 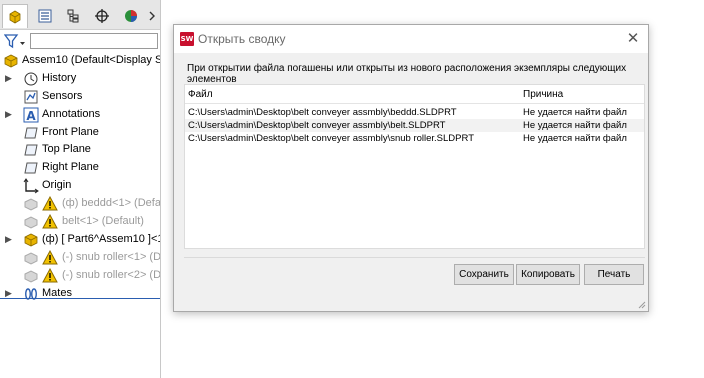 What do you see at coordinates (91, 60) in the screenshot?
I see `tree-root-label: Assem10 (Default<Display Stat` at bounding box center [91, 60].